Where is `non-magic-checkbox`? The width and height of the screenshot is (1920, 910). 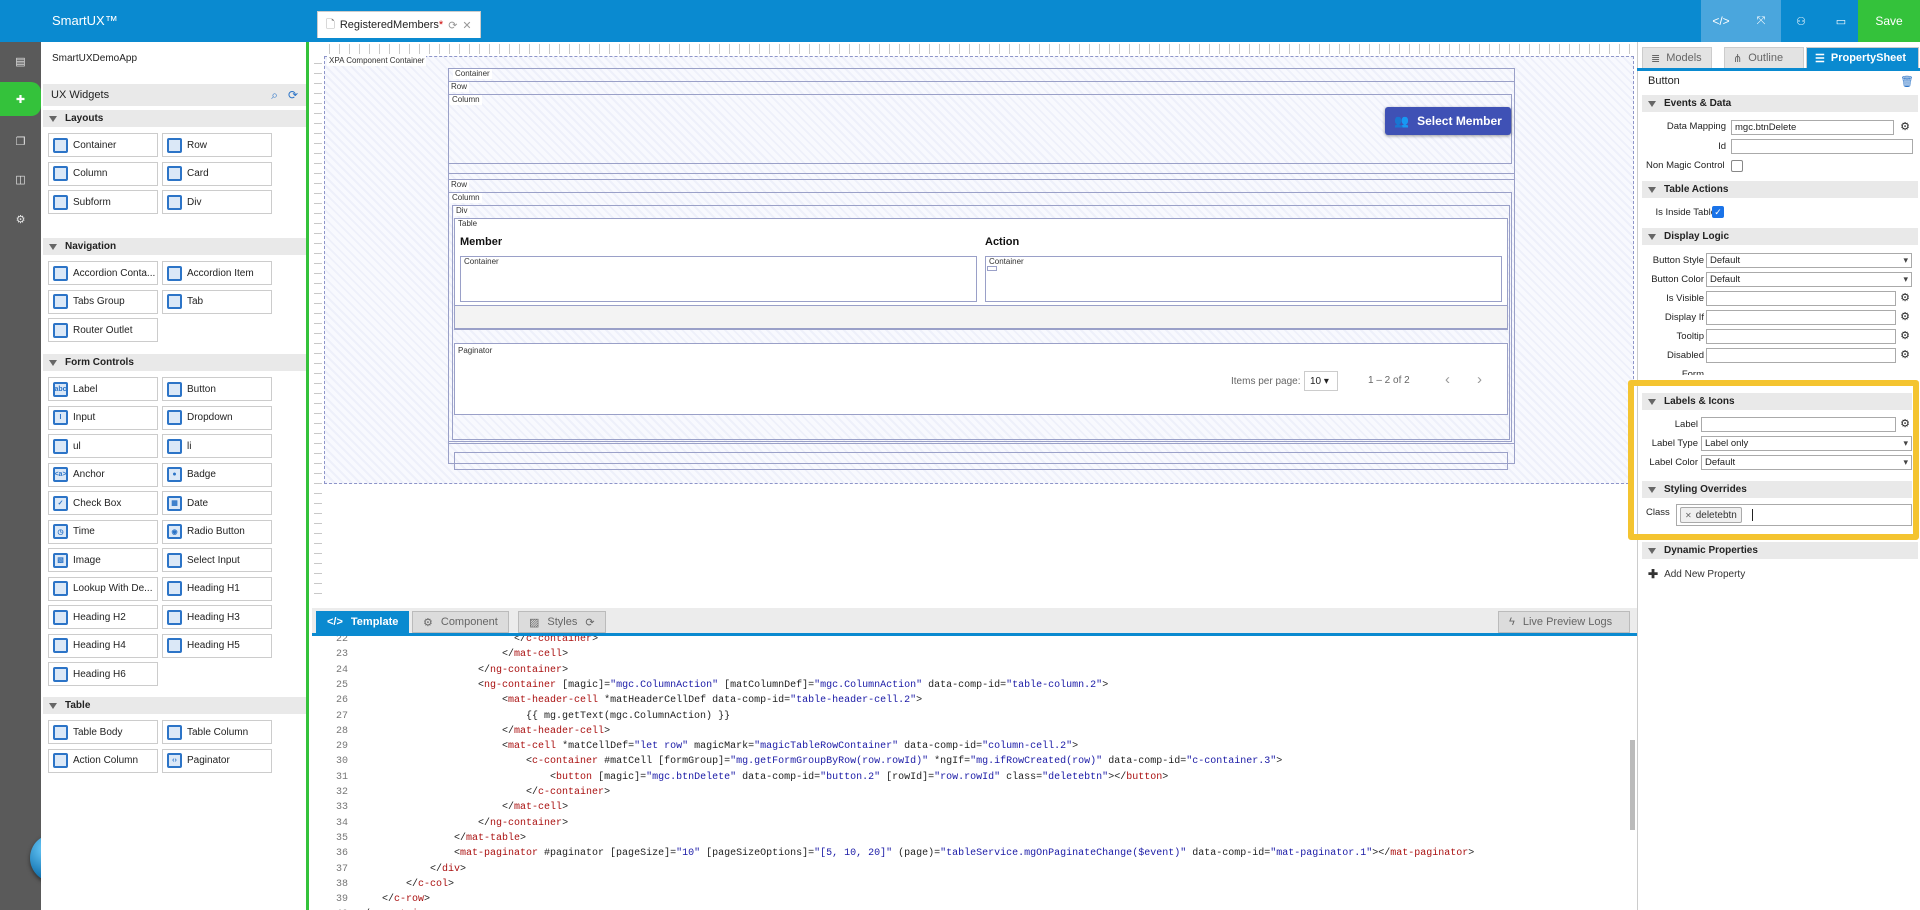
non-magic-checkbox is located at coordinates (1737, 166).